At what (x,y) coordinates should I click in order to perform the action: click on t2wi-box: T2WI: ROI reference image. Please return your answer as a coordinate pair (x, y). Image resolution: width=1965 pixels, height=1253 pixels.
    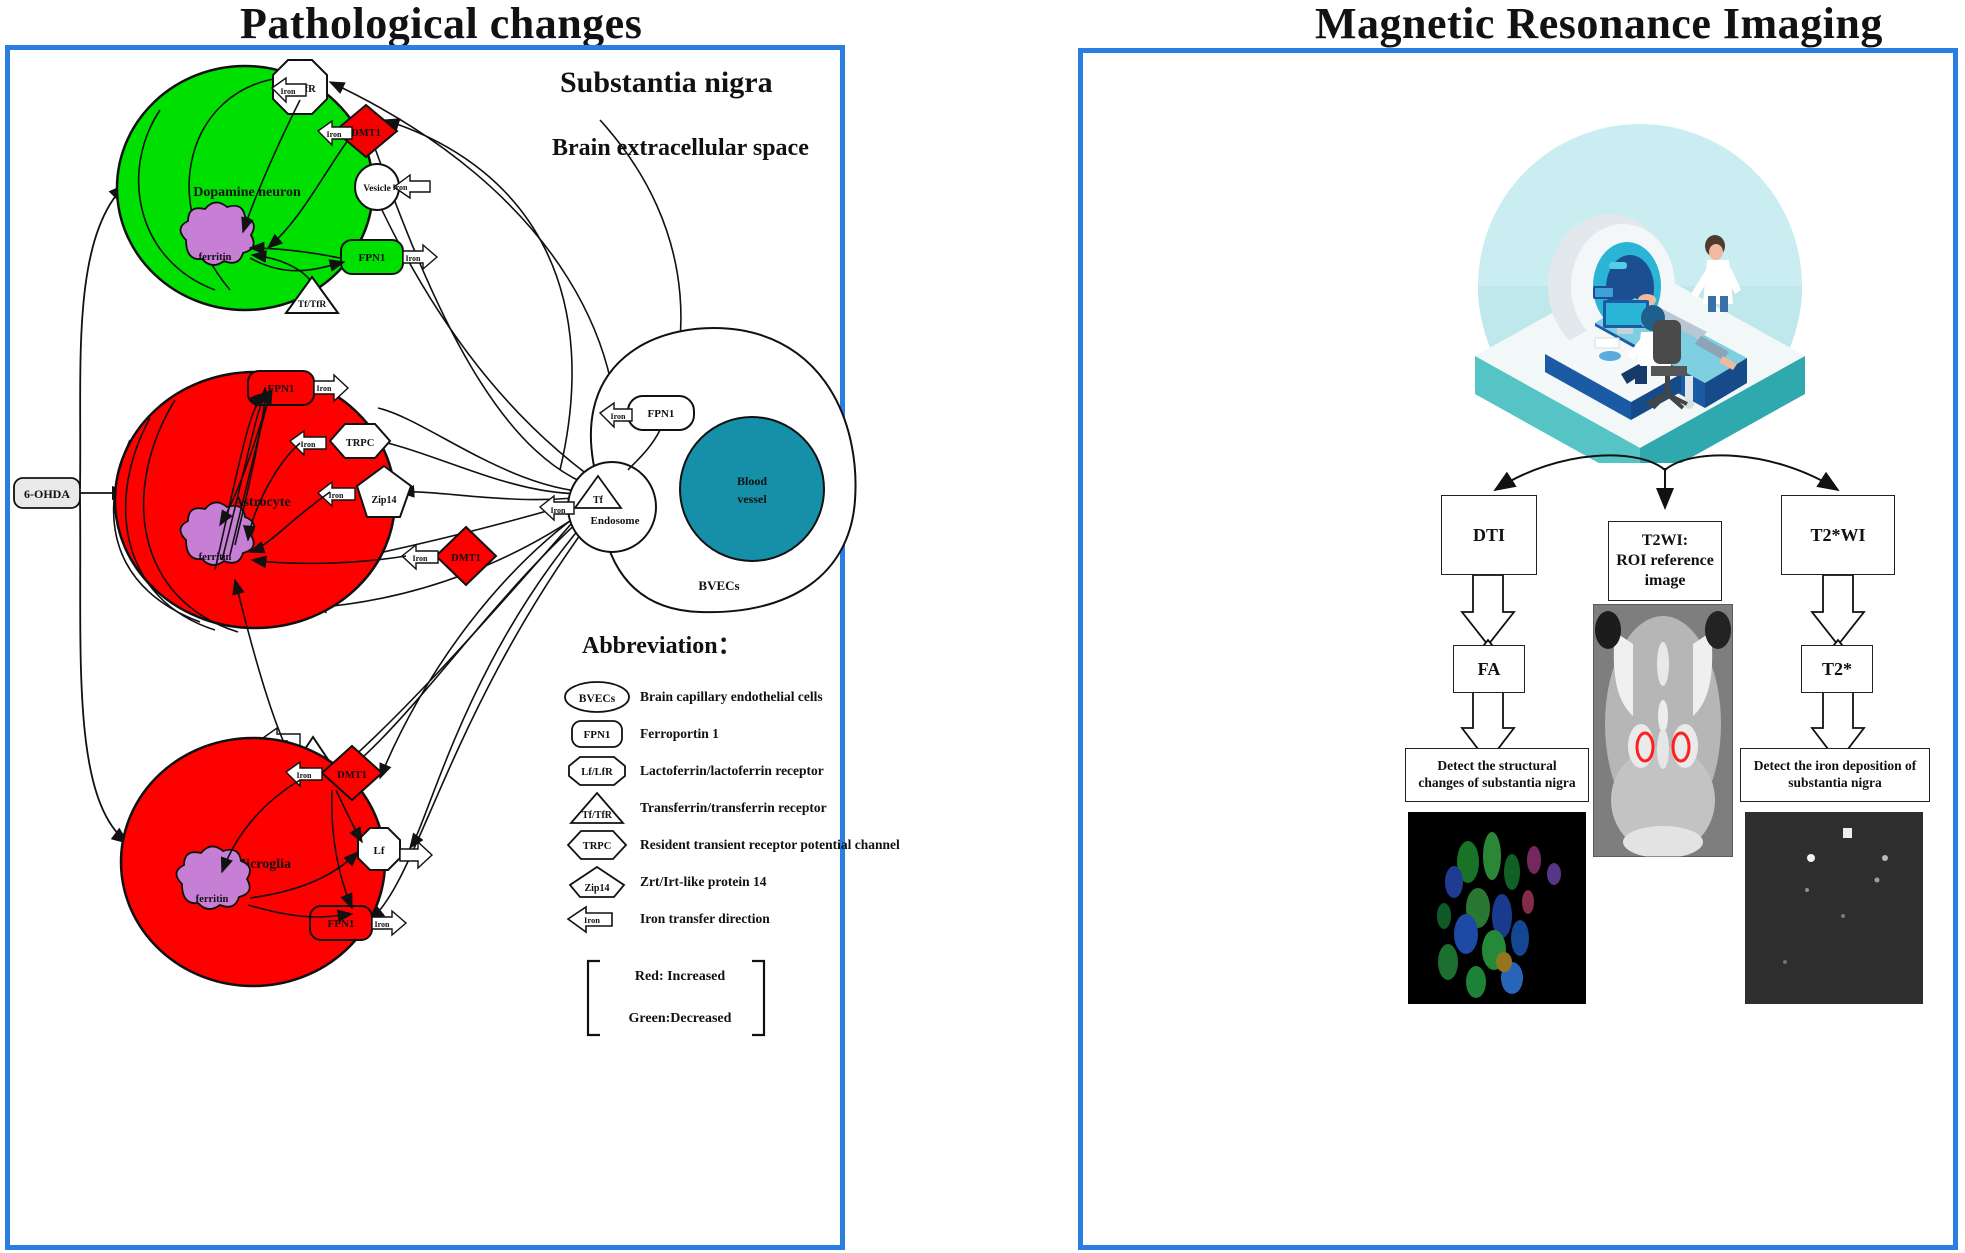
    Looking at the image, I should click on (1665, 561).